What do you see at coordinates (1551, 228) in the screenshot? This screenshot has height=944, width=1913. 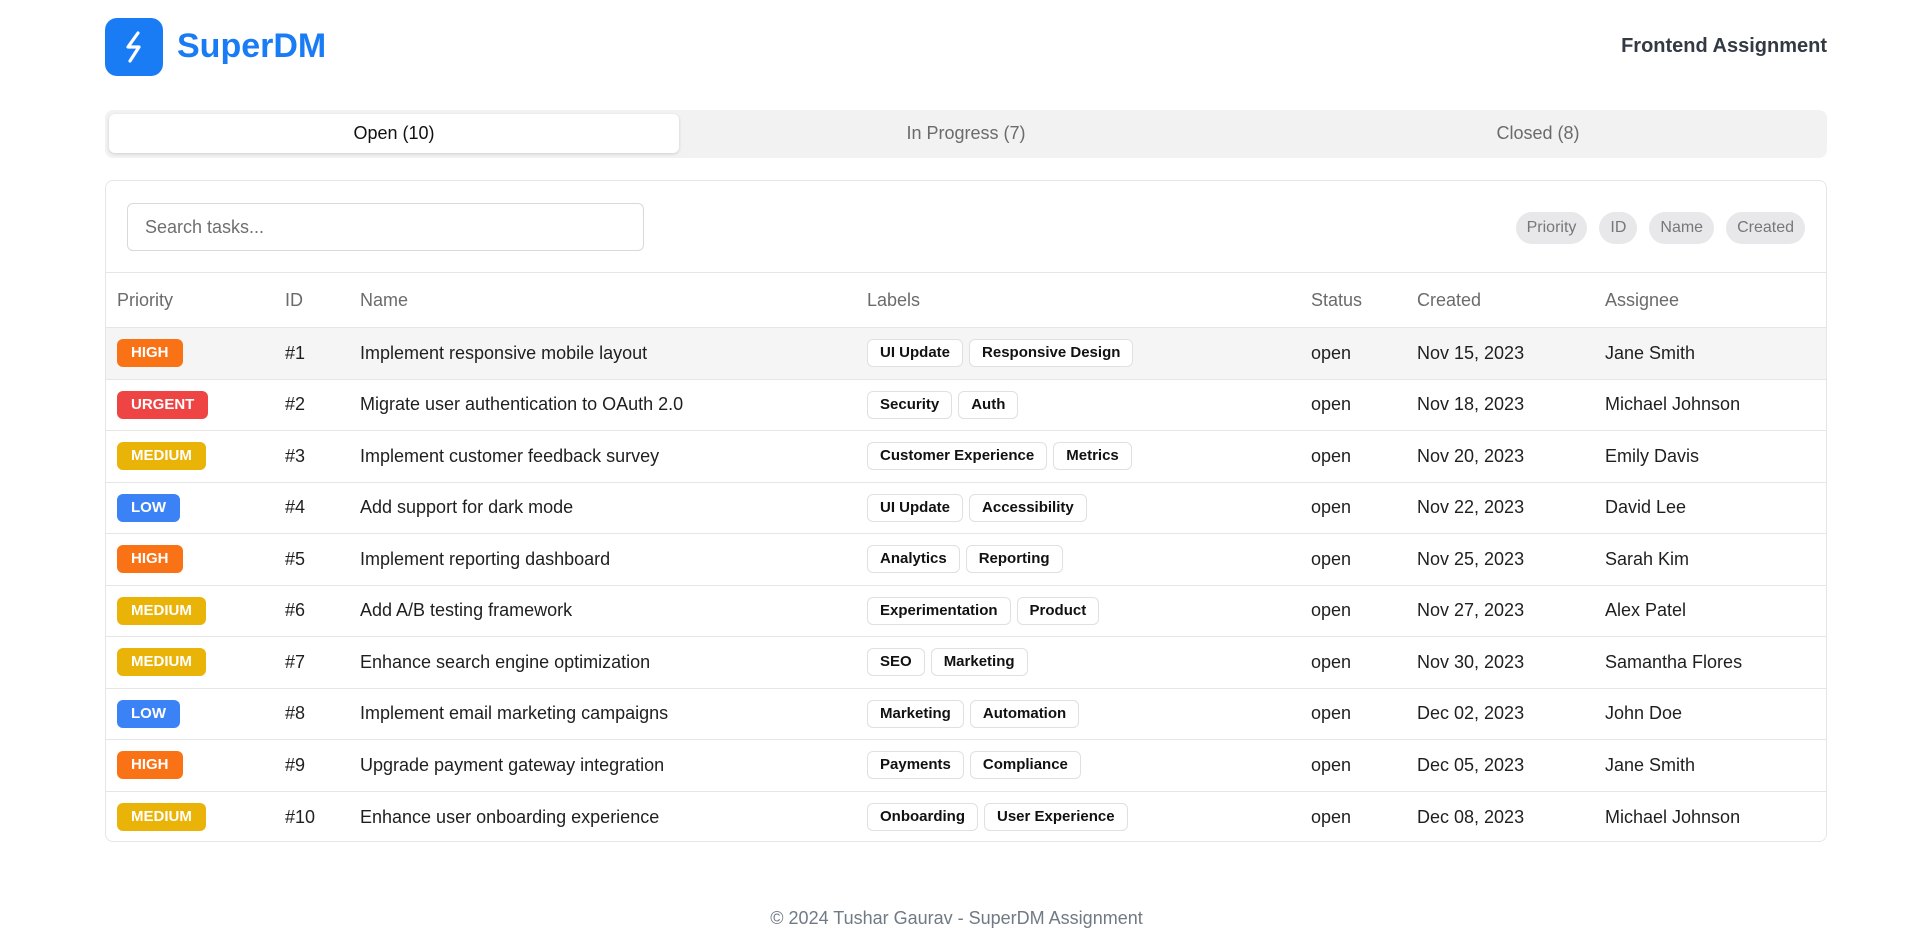 I see `sort-priority-chip: Priority` at bounding box center [1551, 228].